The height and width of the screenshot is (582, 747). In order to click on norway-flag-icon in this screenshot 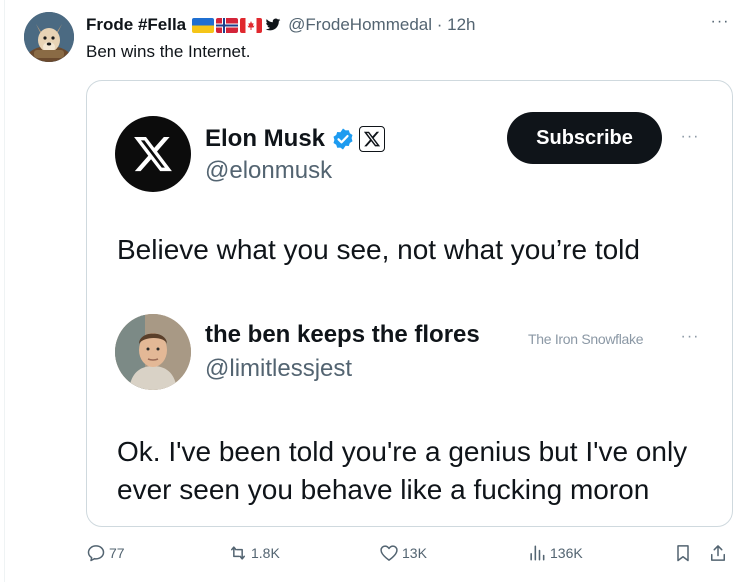, I will do `click(227, 25)`.